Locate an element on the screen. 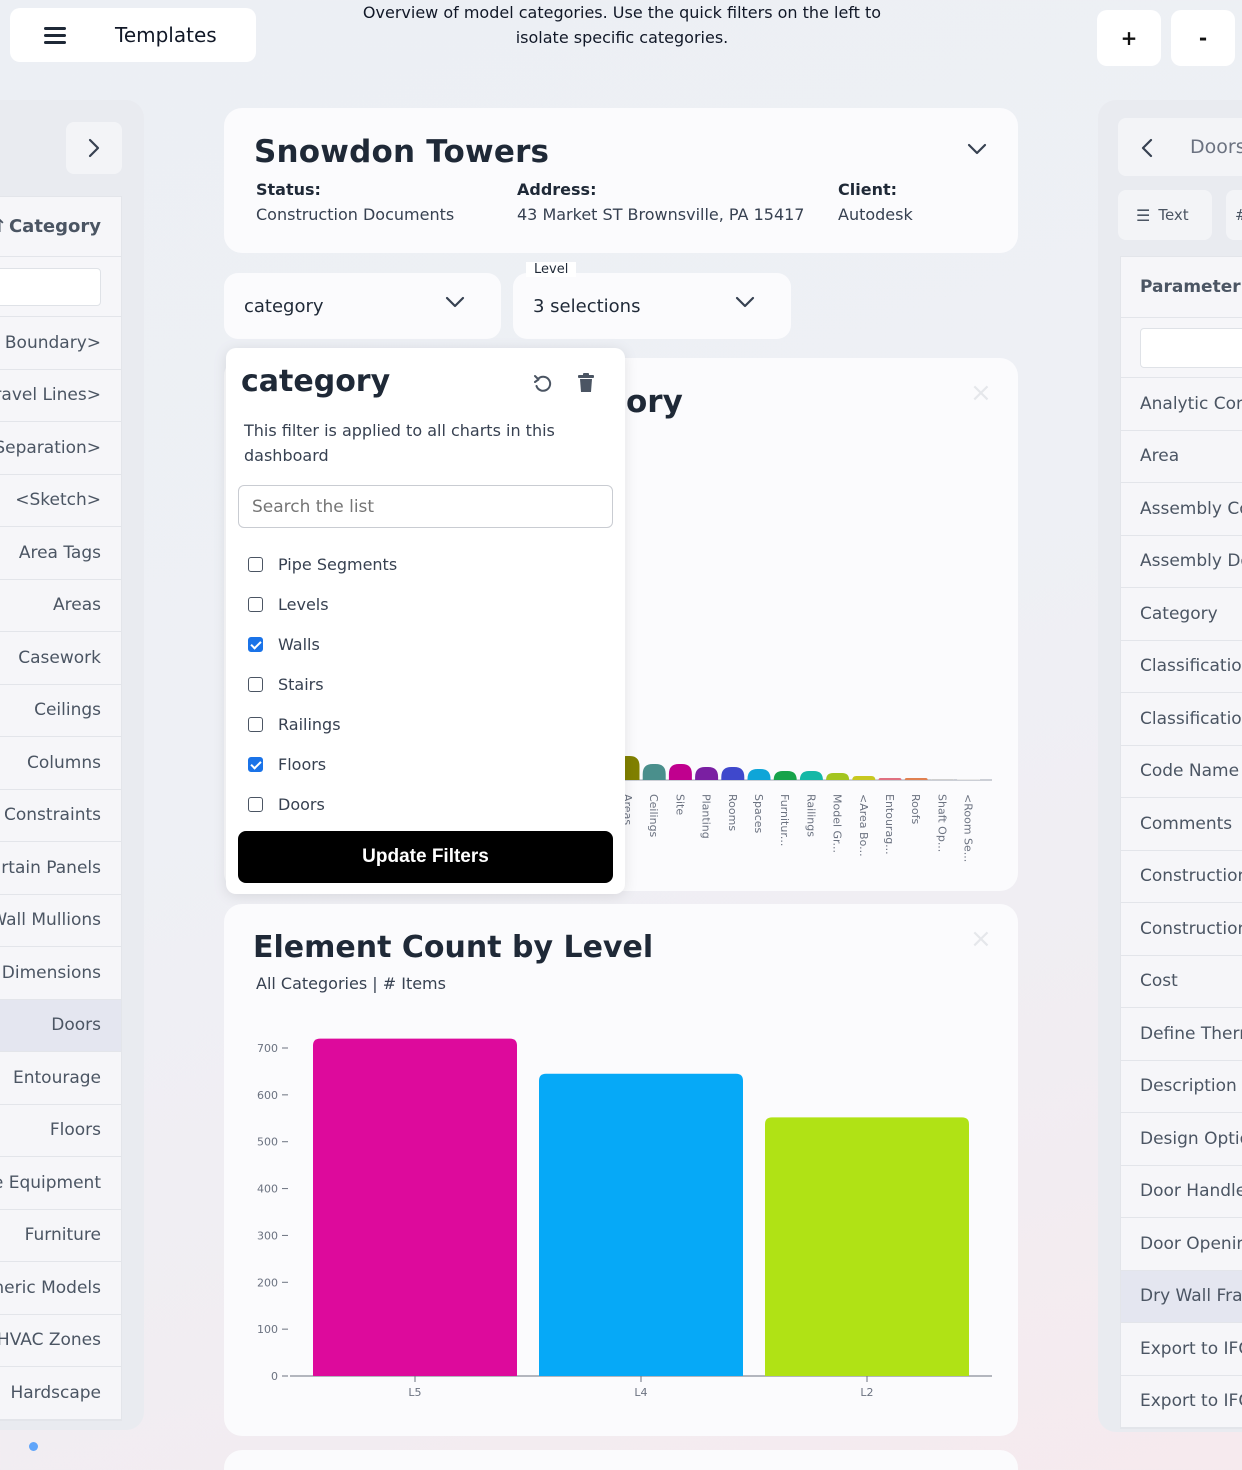 Image resolution: width=1242 pixels, height=1470 pixels. bar-l5 is located at coordinates (415, 1207).